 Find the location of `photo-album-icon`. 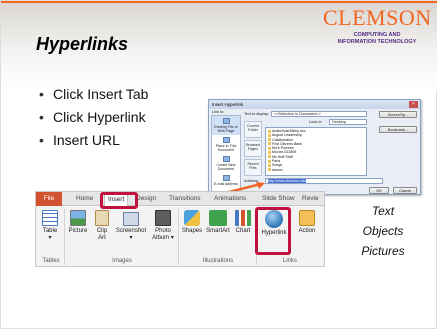

photo-album-icon is located at coordinates (163, 218).